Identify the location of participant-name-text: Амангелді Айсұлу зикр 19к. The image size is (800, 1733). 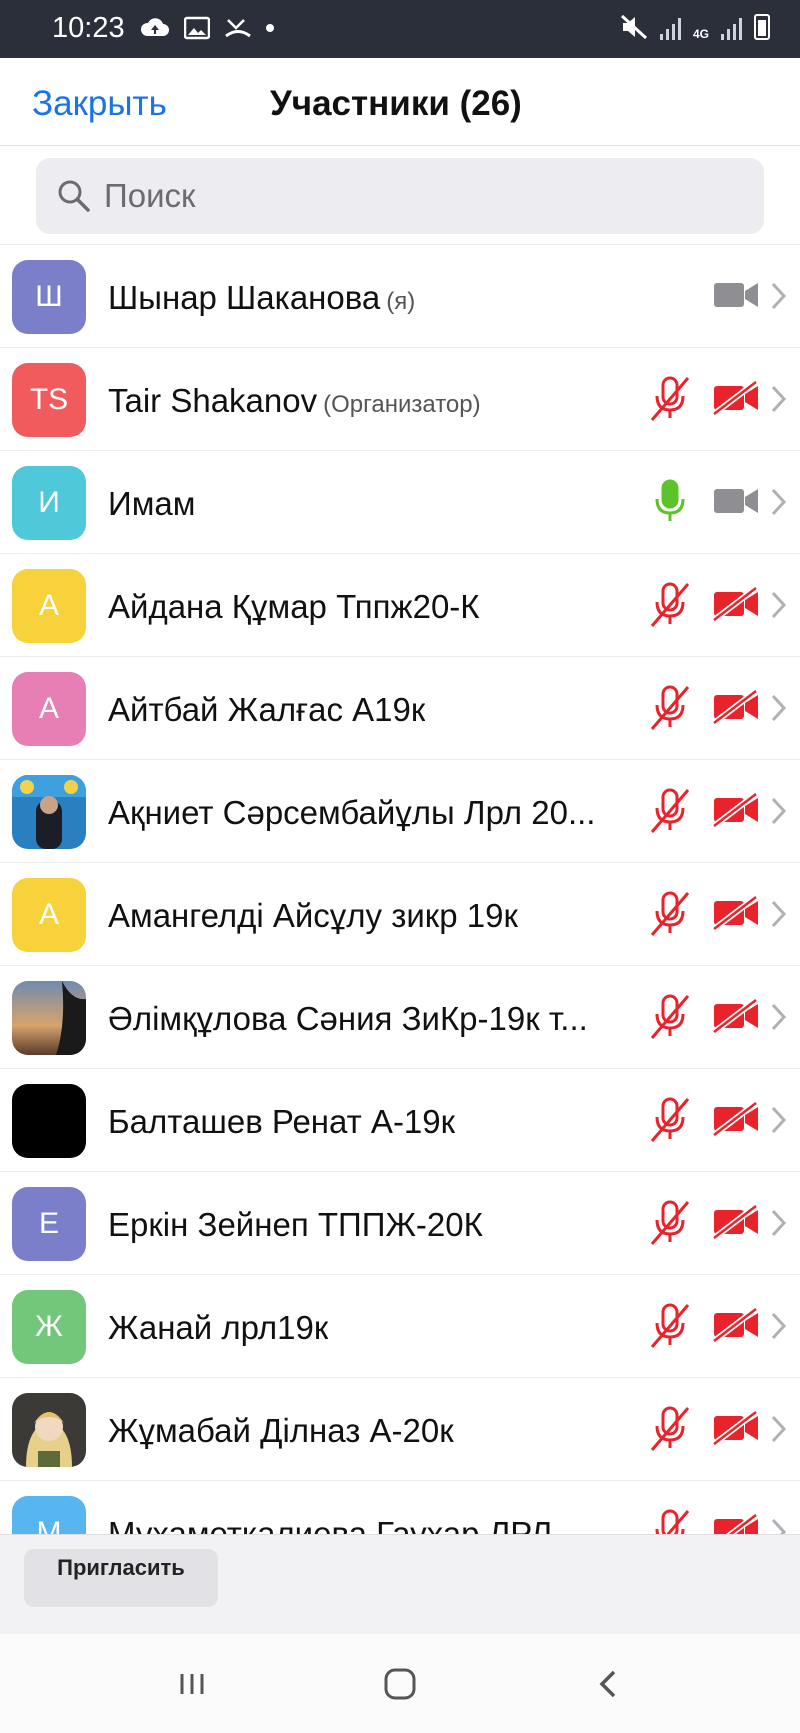
(313, 915).